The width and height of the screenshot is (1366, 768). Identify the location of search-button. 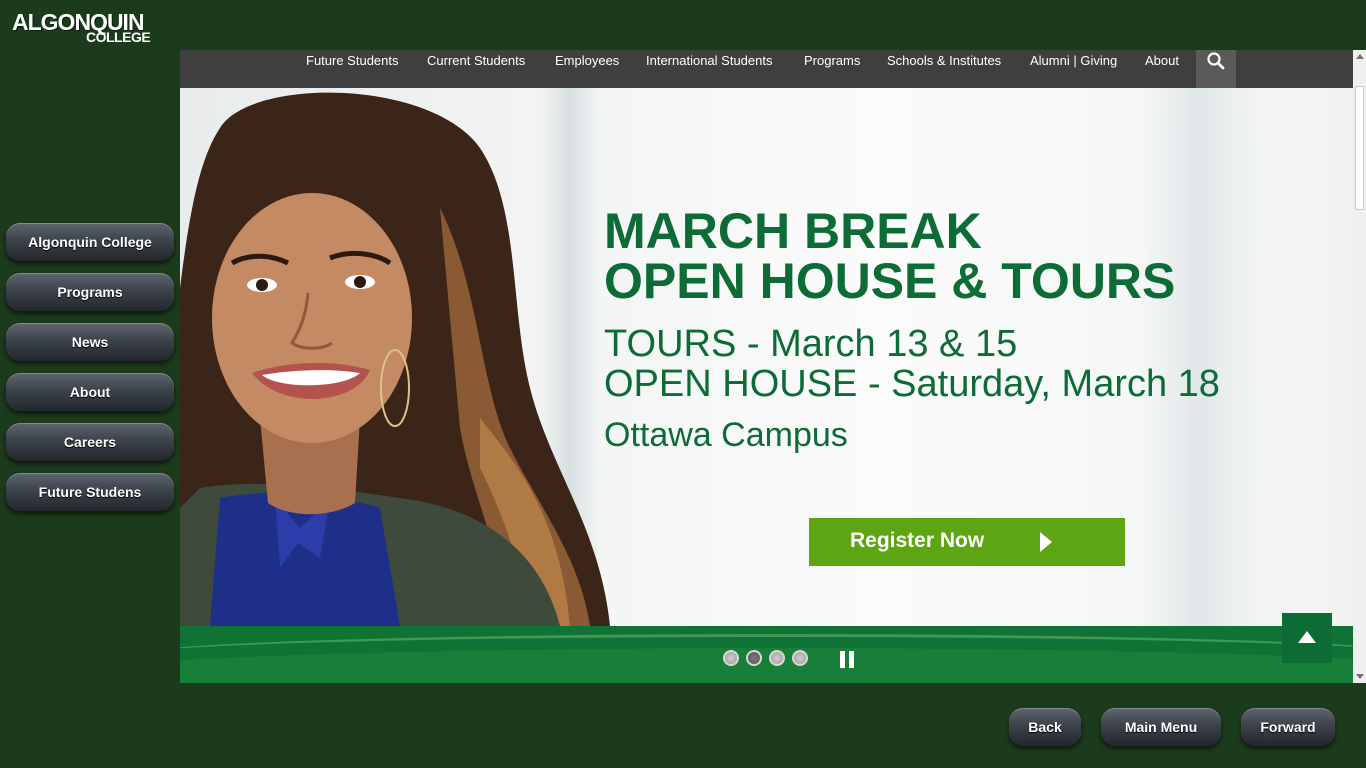
(1216, 69).